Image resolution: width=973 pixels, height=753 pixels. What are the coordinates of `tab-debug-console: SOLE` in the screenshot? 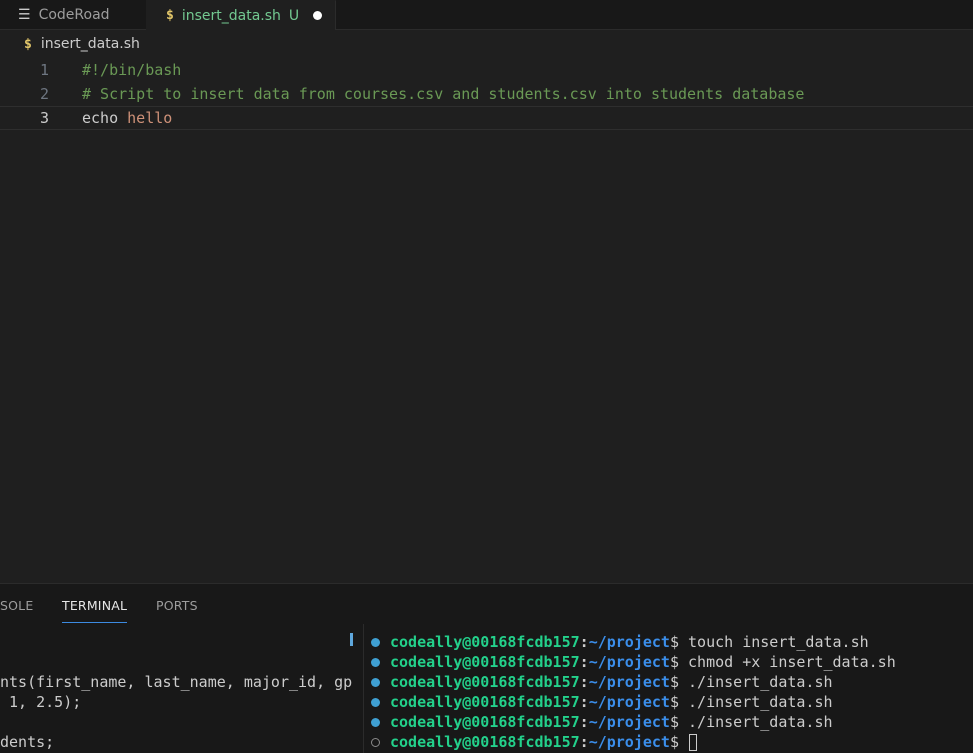 It's located at (16, 603).